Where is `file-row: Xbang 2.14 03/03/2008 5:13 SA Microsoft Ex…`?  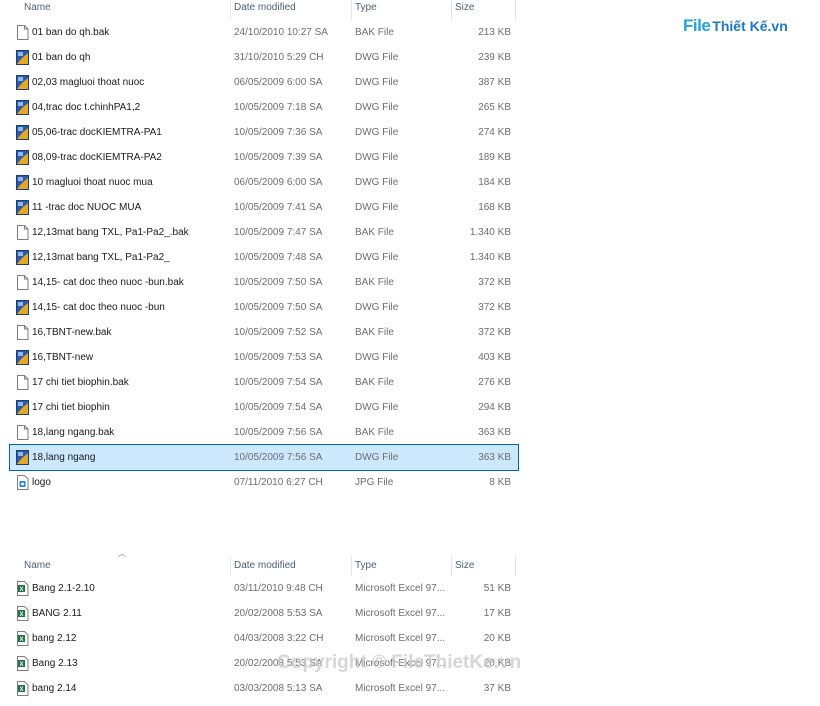
file-row: Xbang 2.14 03/03/2008 5:13 SA Microsoft Ex… is located at coordinates (264, 688).